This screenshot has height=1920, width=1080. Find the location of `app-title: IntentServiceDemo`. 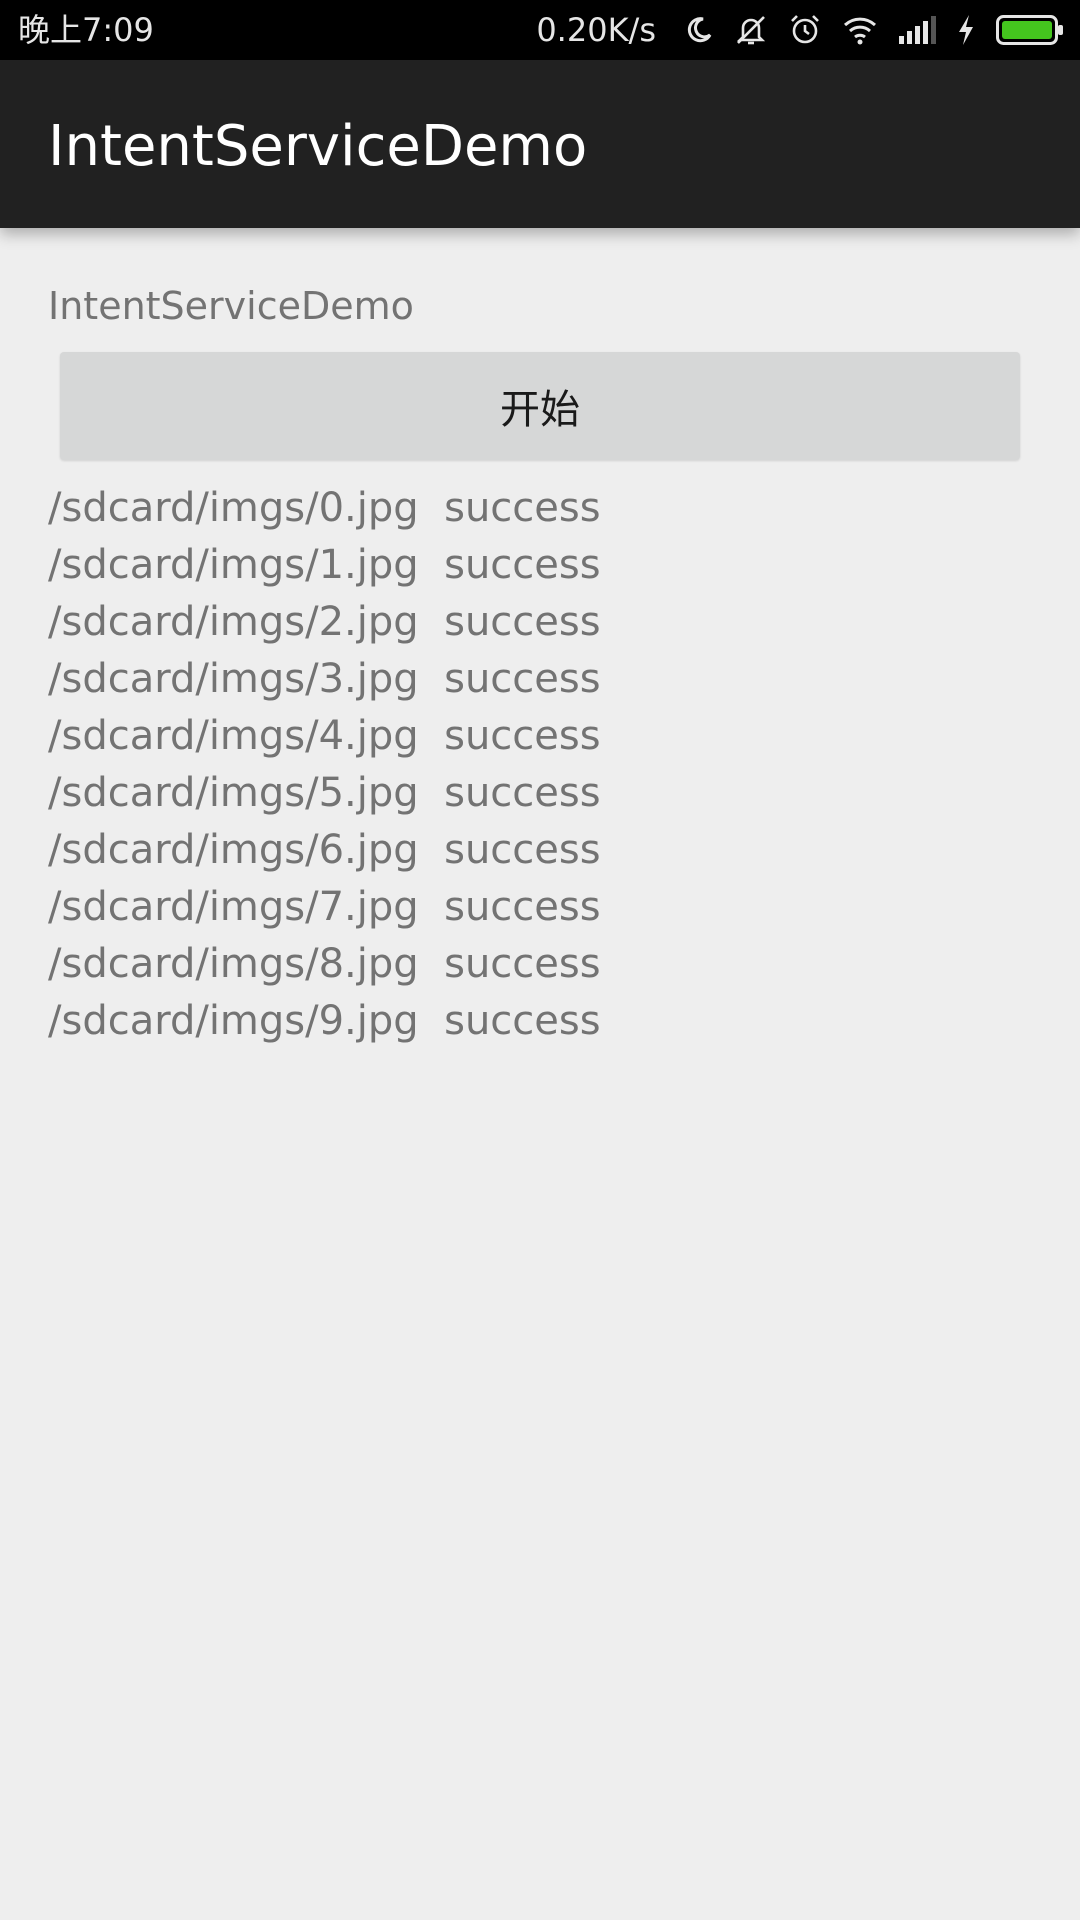

app-title: IntentServiceDemo is located at coordinates (318, 146).